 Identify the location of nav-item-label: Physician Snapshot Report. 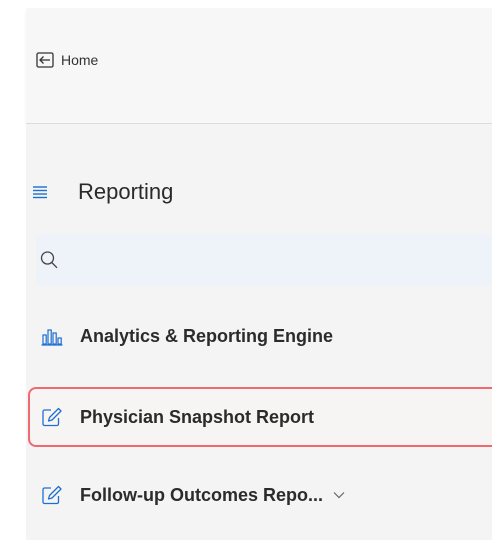
(197, 416).